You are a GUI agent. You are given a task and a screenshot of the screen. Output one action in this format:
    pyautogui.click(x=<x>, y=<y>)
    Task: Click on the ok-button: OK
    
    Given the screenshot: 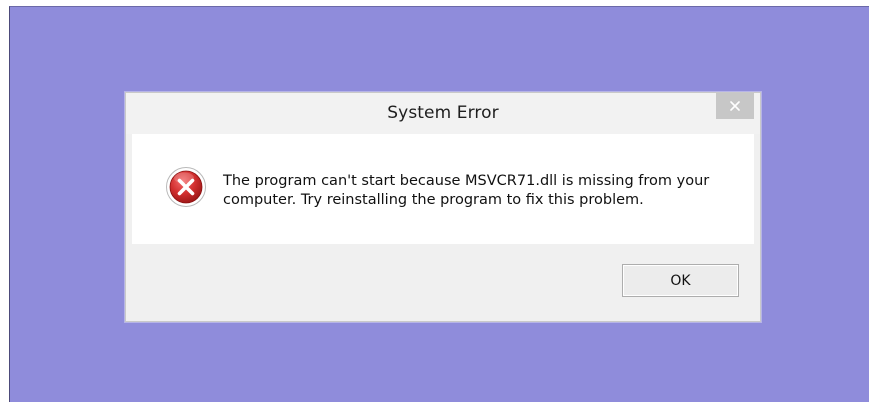 What is the action you would take?
    pyautogui.click(x=680, y=280)
    